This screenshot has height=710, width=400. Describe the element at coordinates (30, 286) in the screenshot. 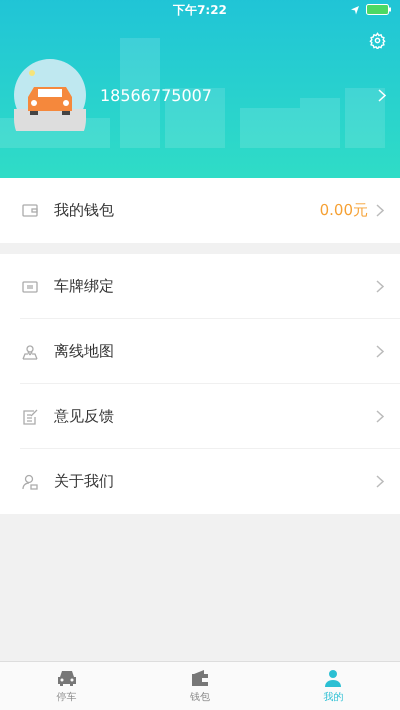

I see `plate-icon` at that location.